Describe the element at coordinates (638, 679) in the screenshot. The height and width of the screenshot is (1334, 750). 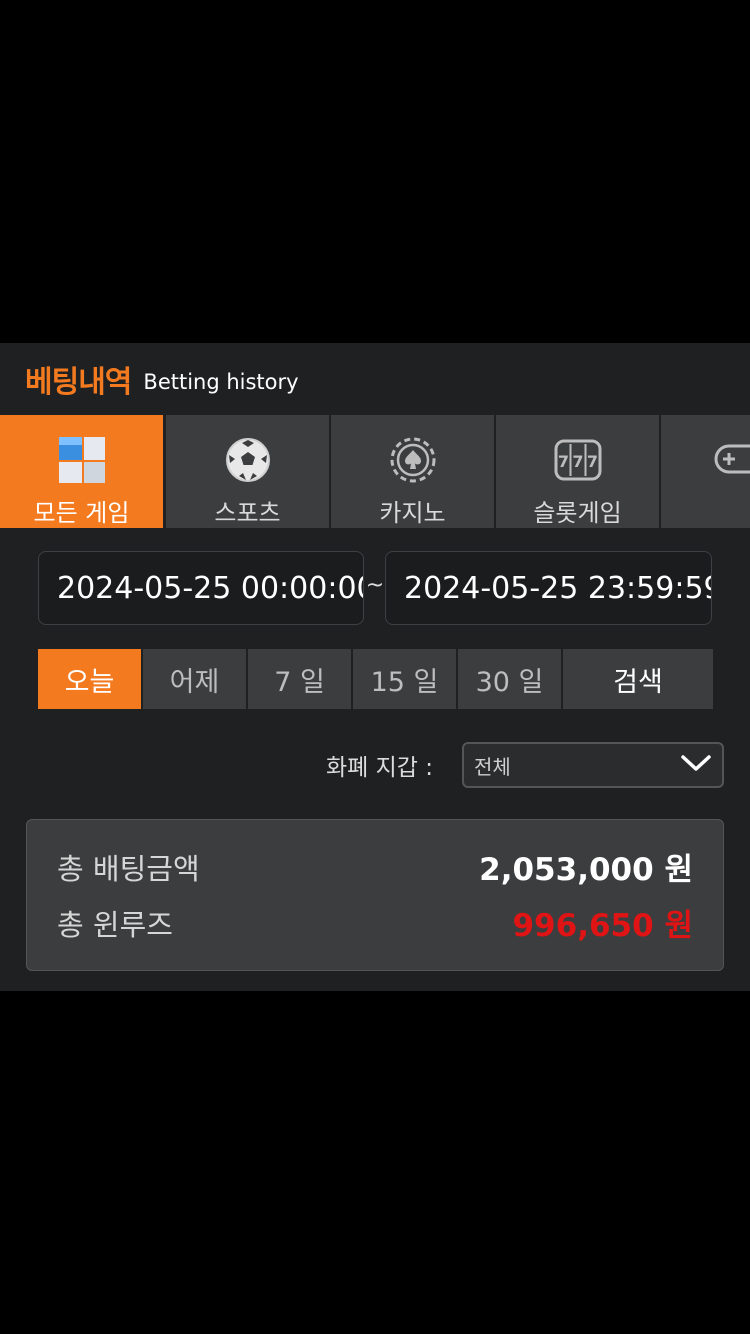
I see `search-button: 검색` at that location.